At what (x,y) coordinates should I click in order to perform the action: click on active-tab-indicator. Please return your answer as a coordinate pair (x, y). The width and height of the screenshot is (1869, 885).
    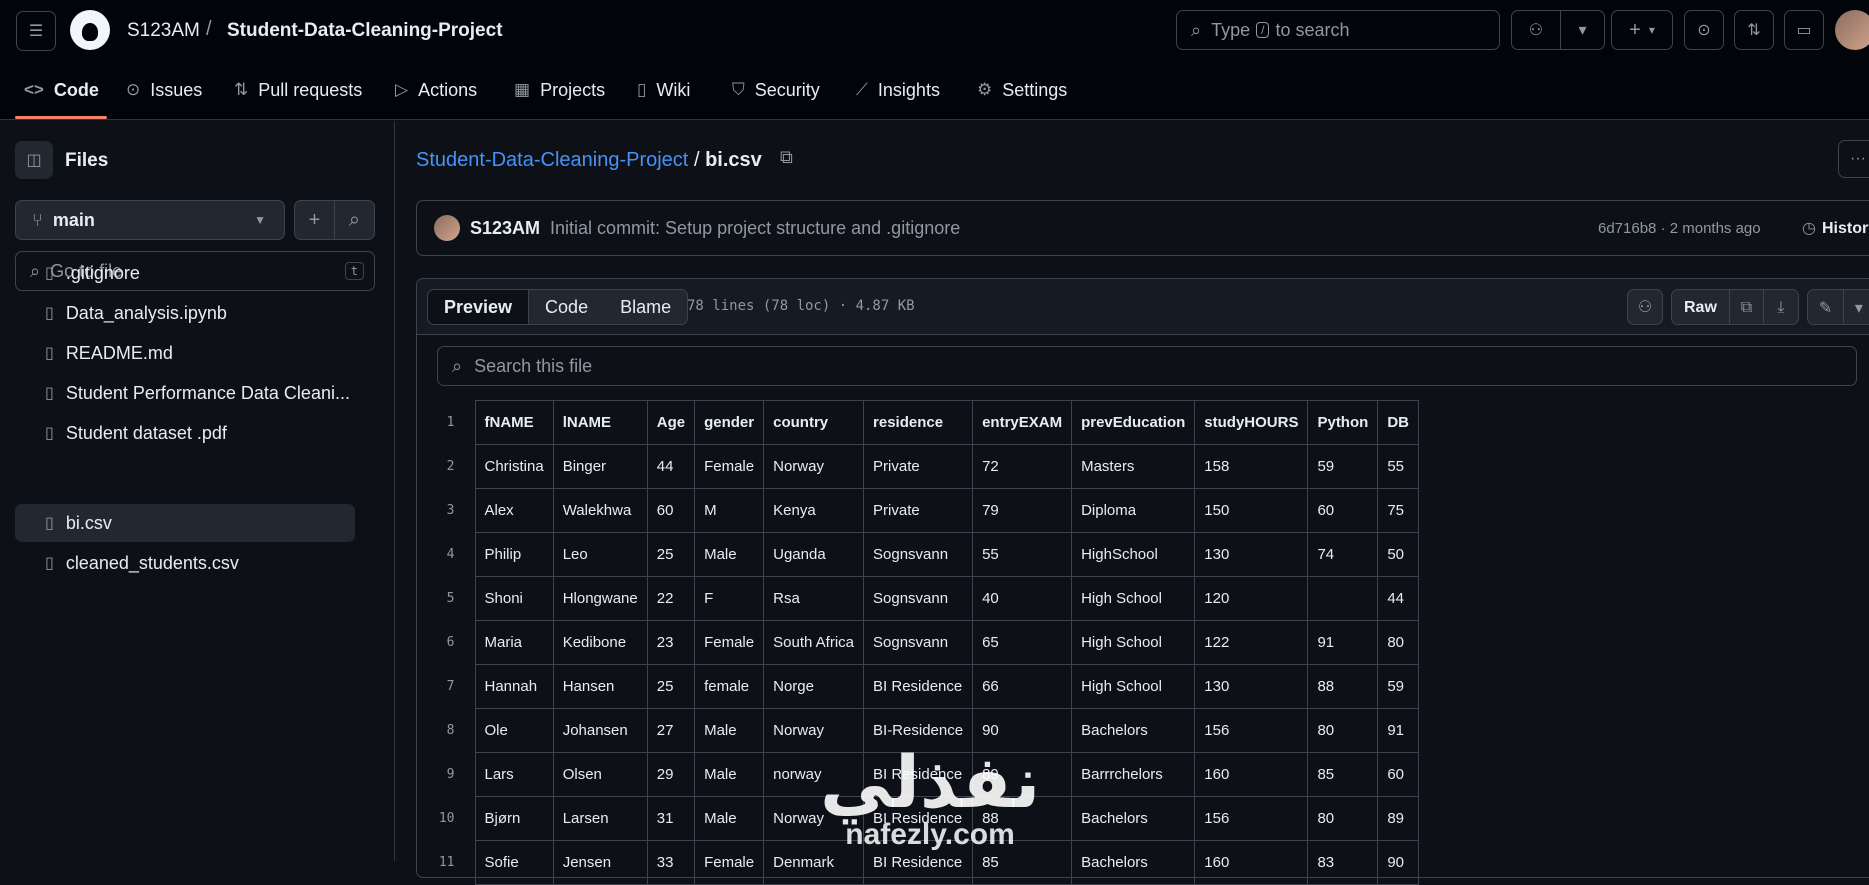
    Looking at the image, I should click on (61, 117).